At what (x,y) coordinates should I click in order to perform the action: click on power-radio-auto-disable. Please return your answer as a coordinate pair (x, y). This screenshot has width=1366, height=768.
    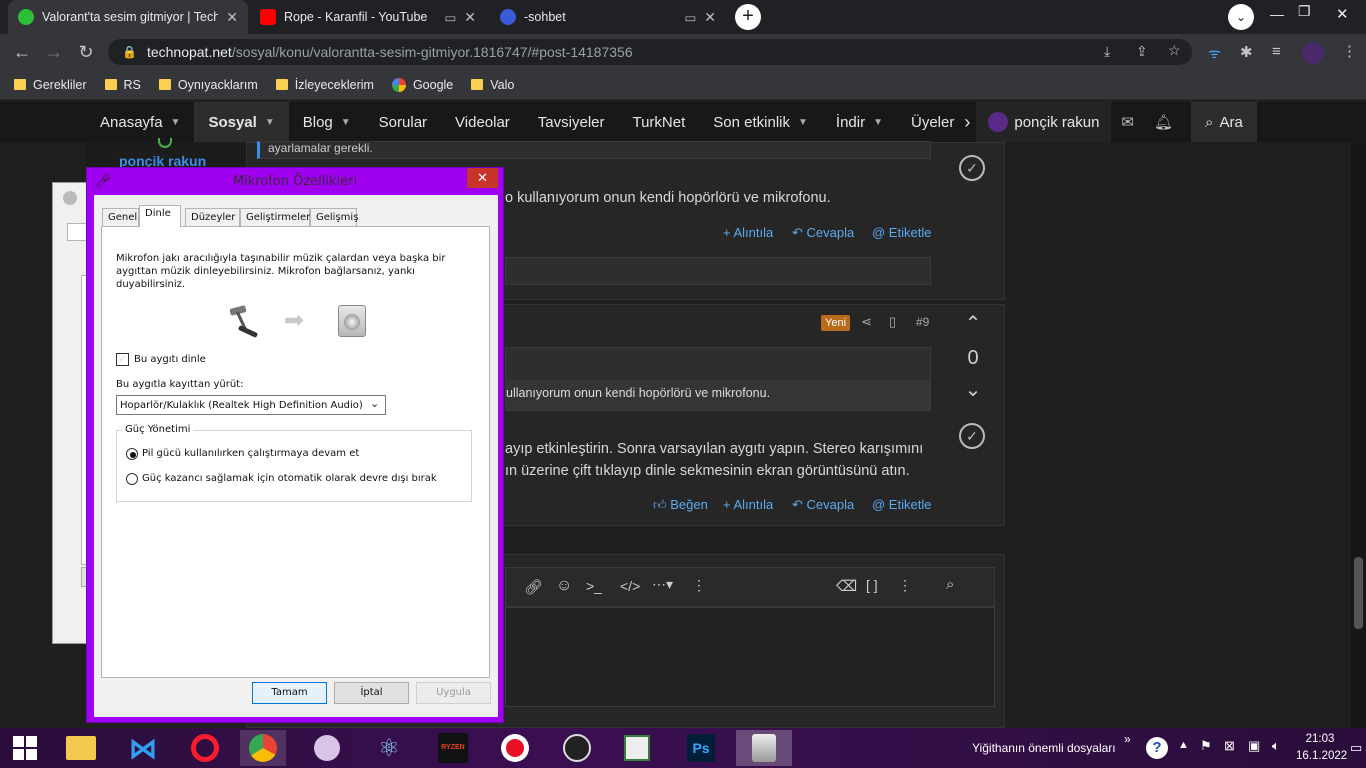
    Looking at the image, I should click on (132, 479).